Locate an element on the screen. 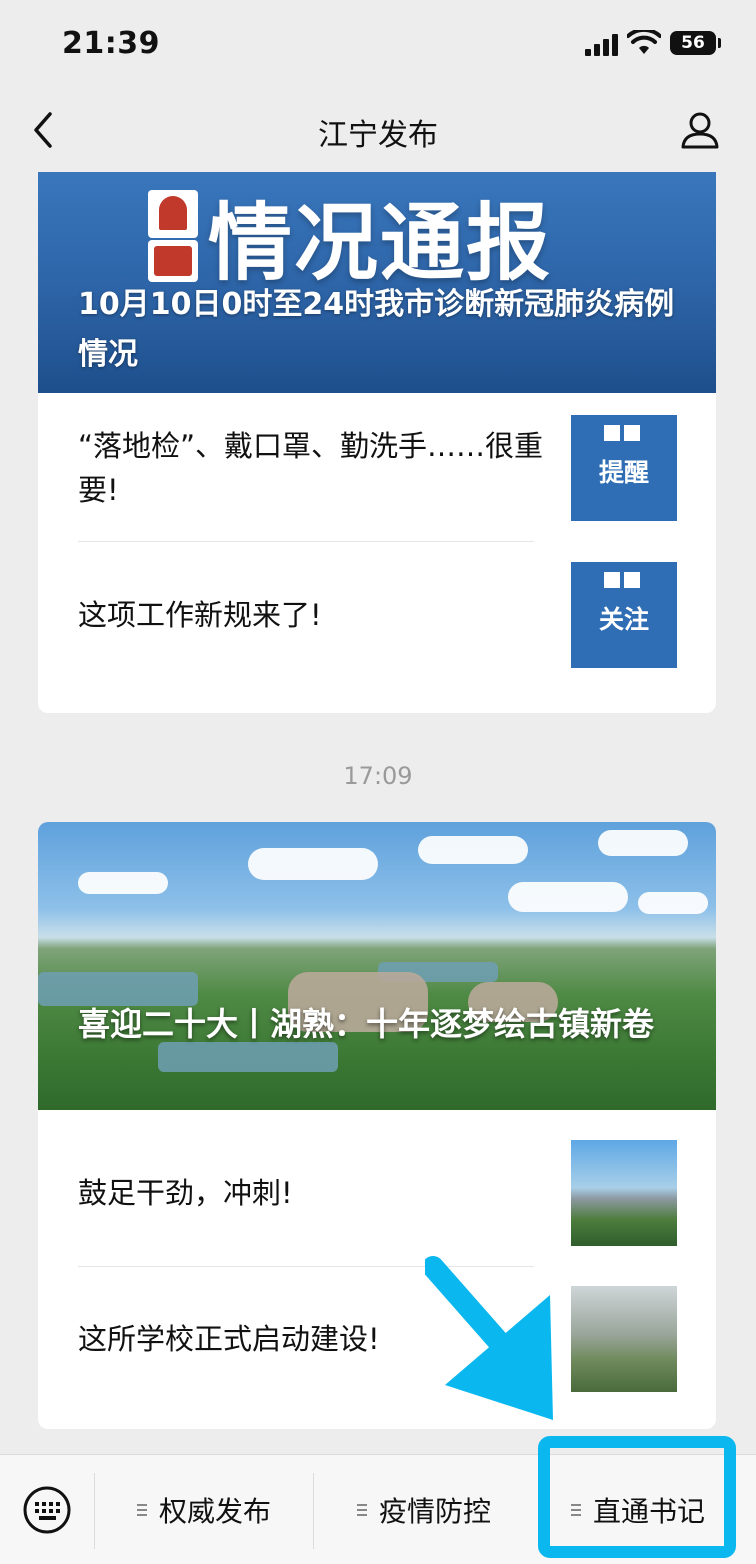 The width and height of the screenshot is (756, 1564). profile-icon is located at coordinates (700, 130).